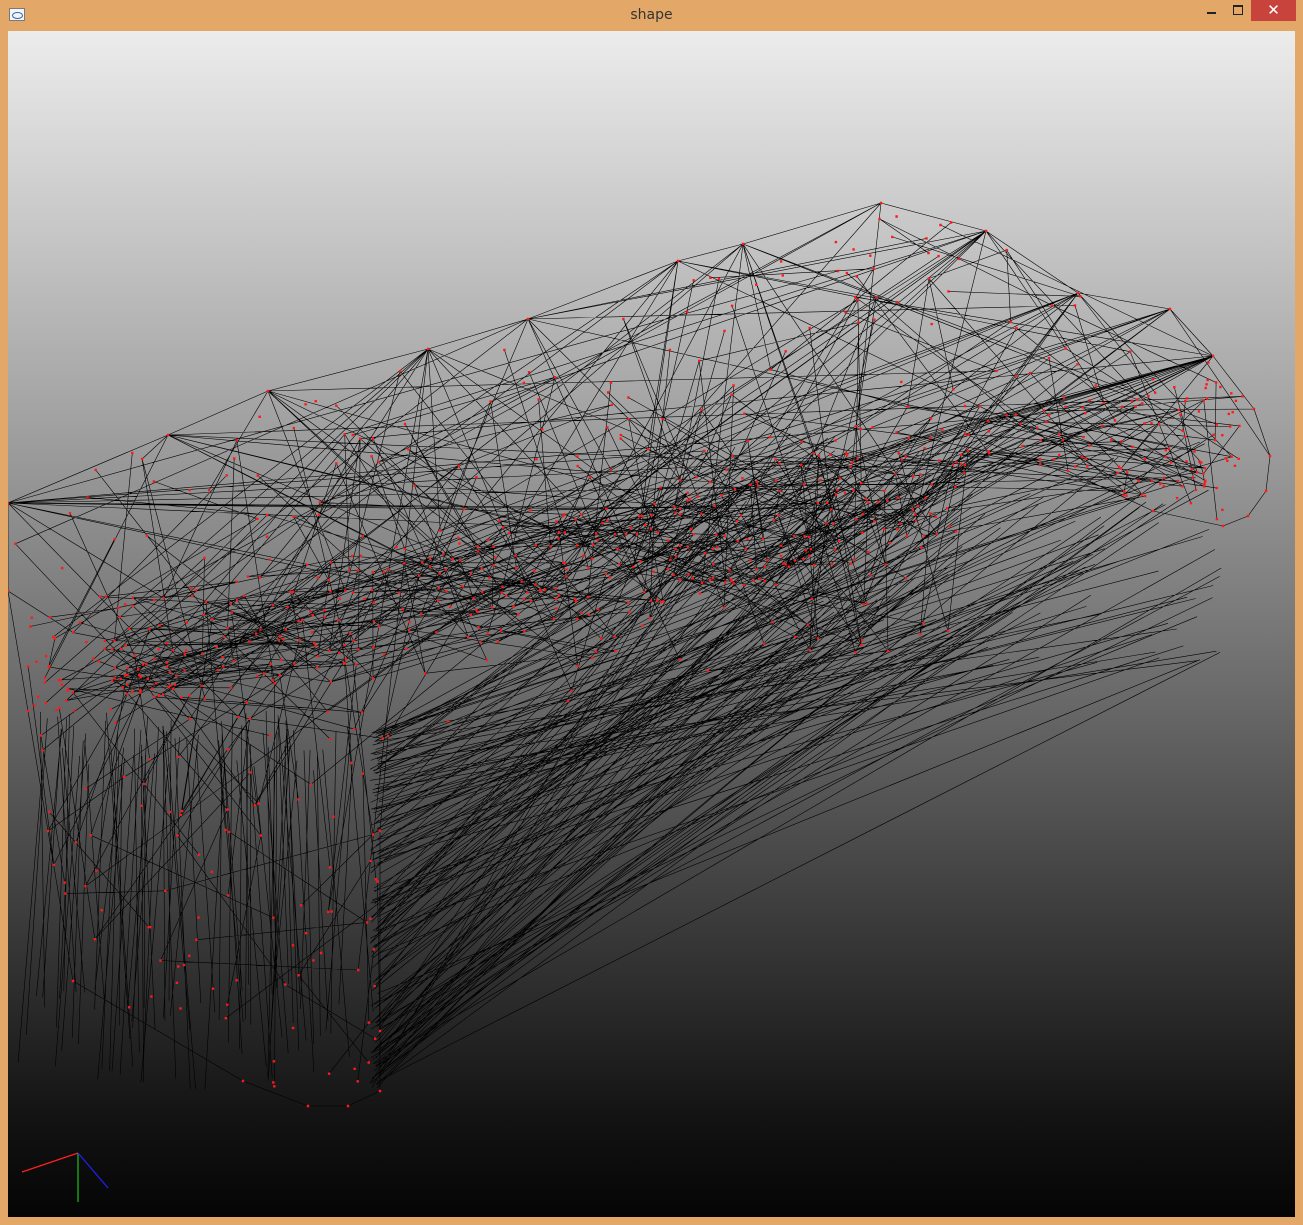  What do you see at coordinates (50, 1162) in the screenshot?
I see `x-axis-line` at bounding box center [50, 1162].